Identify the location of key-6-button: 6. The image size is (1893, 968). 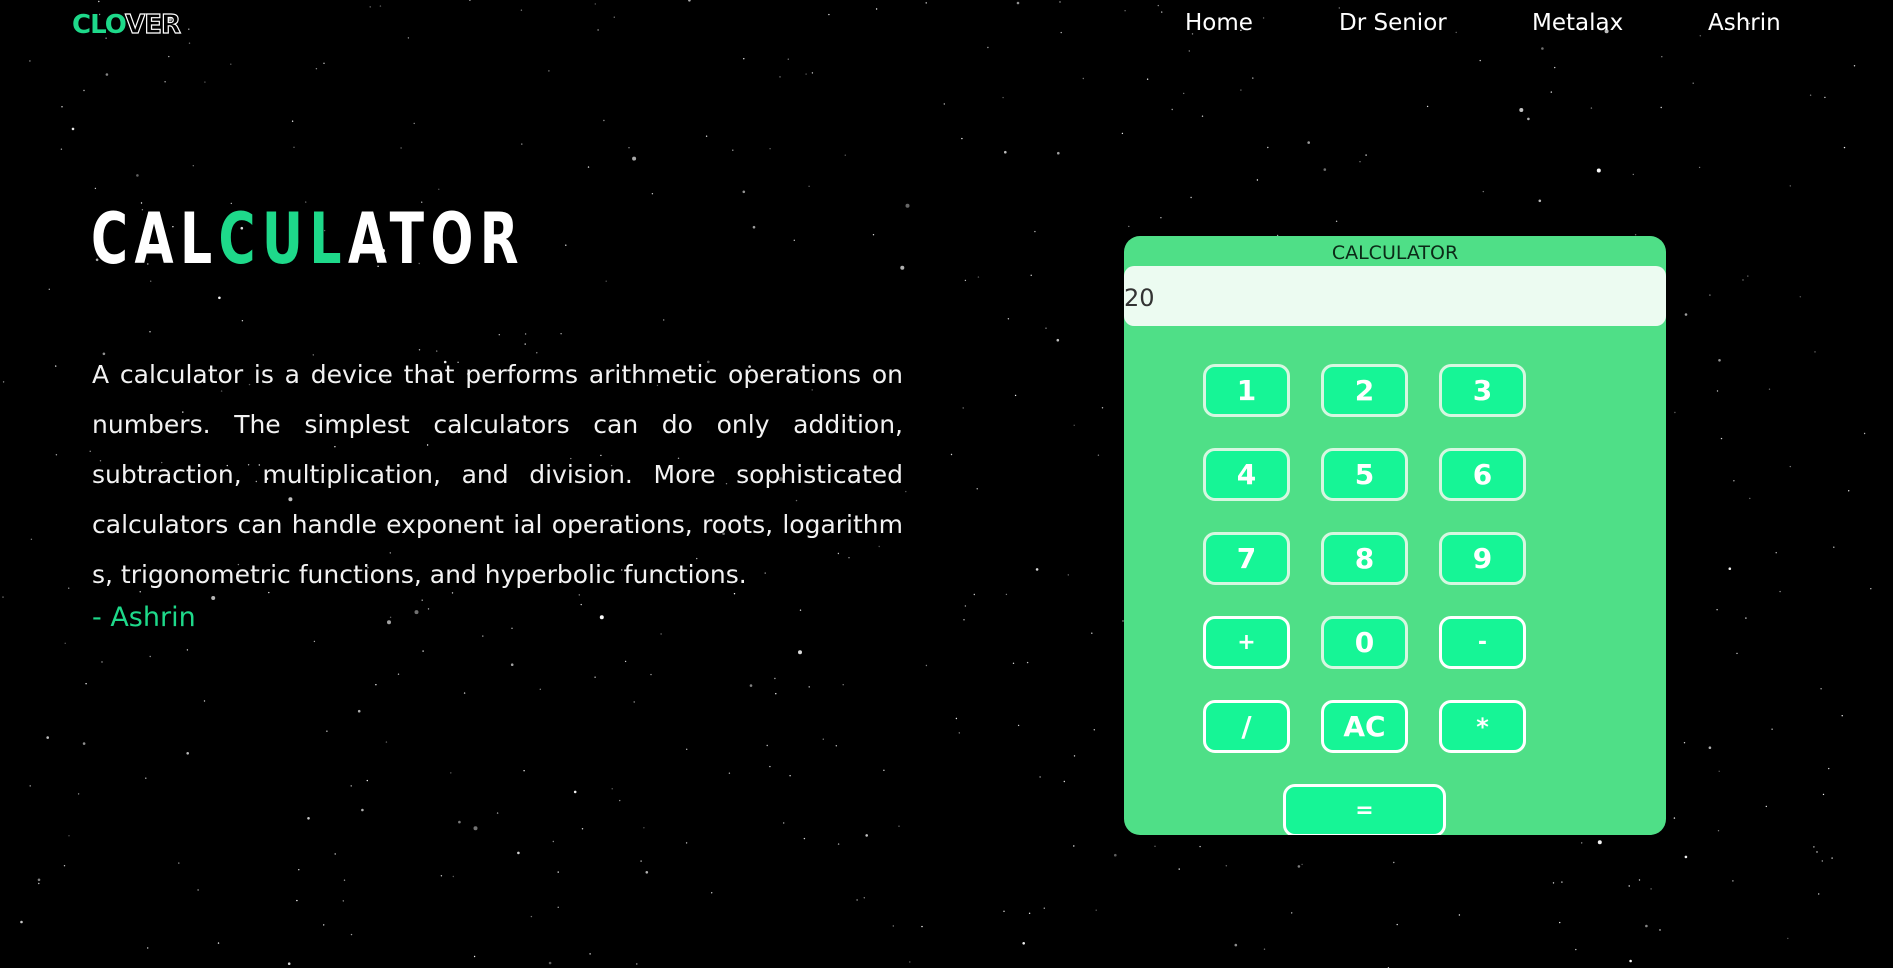
(1482, 474).